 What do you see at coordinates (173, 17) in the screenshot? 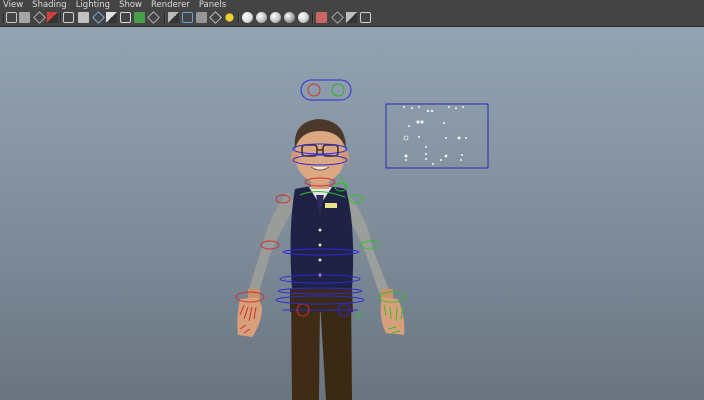
I see `wireframe-shading-icon` at bounding box center [173, 17].